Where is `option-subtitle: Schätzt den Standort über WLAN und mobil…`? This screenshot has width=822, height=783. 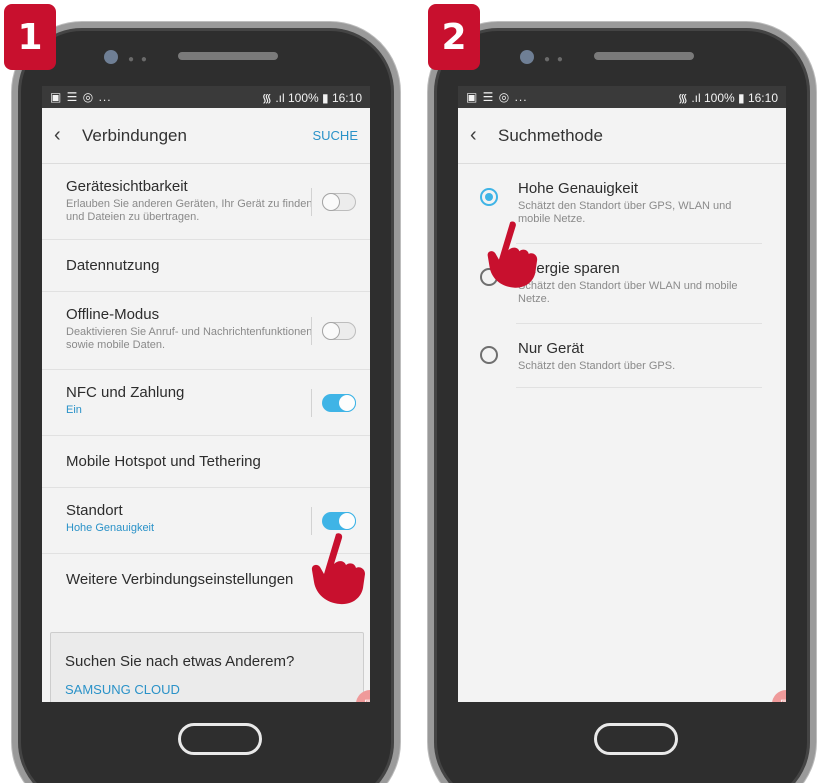
option-subtitle: Schätzt den Standort über WLAN und mobil… is located at coordinates (628, 292).